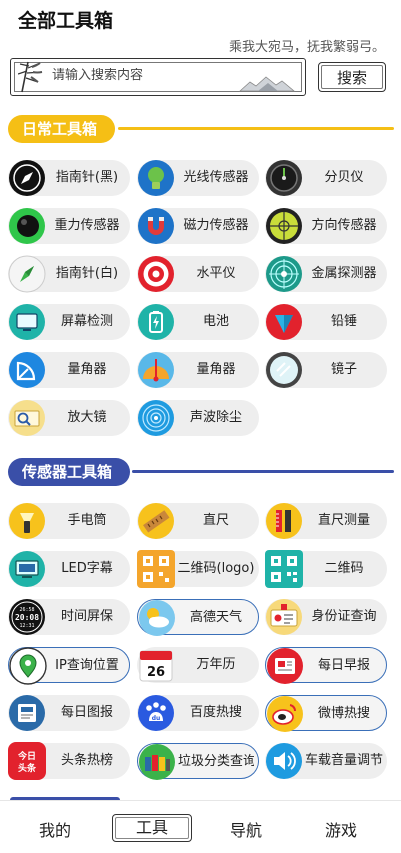  I want to click on protractor-icon, so click(27, 370).